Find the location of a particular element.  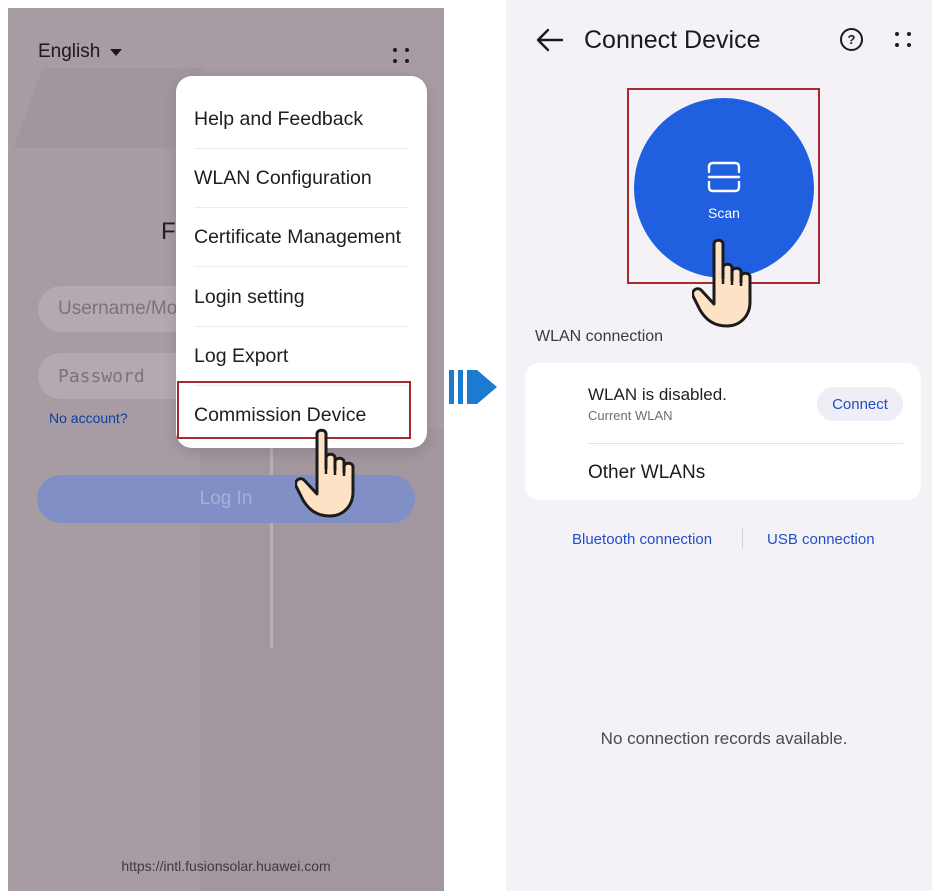

language-label: English is located at coordinates (69, 51).